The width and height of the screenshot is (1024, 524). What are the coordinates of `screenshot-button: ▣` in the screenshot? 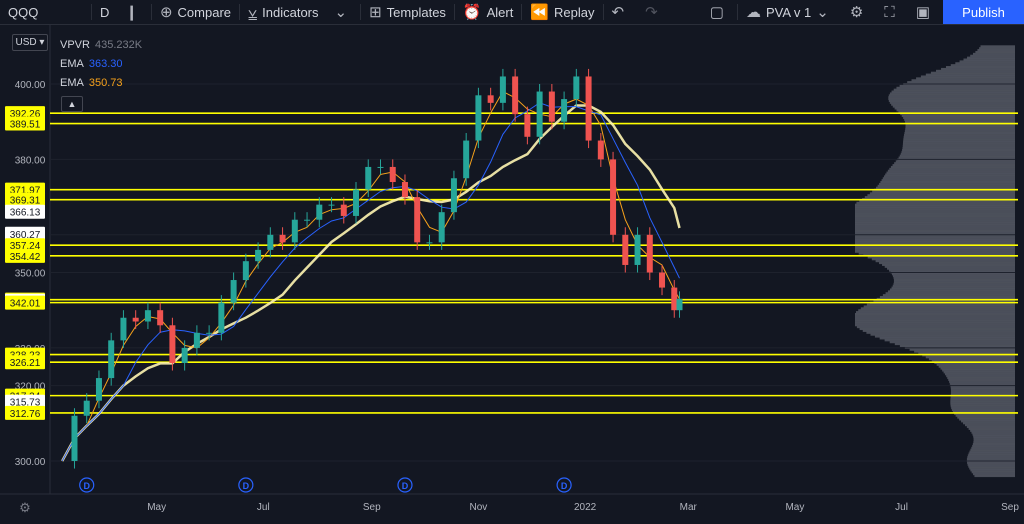 It's located at (925, 12).